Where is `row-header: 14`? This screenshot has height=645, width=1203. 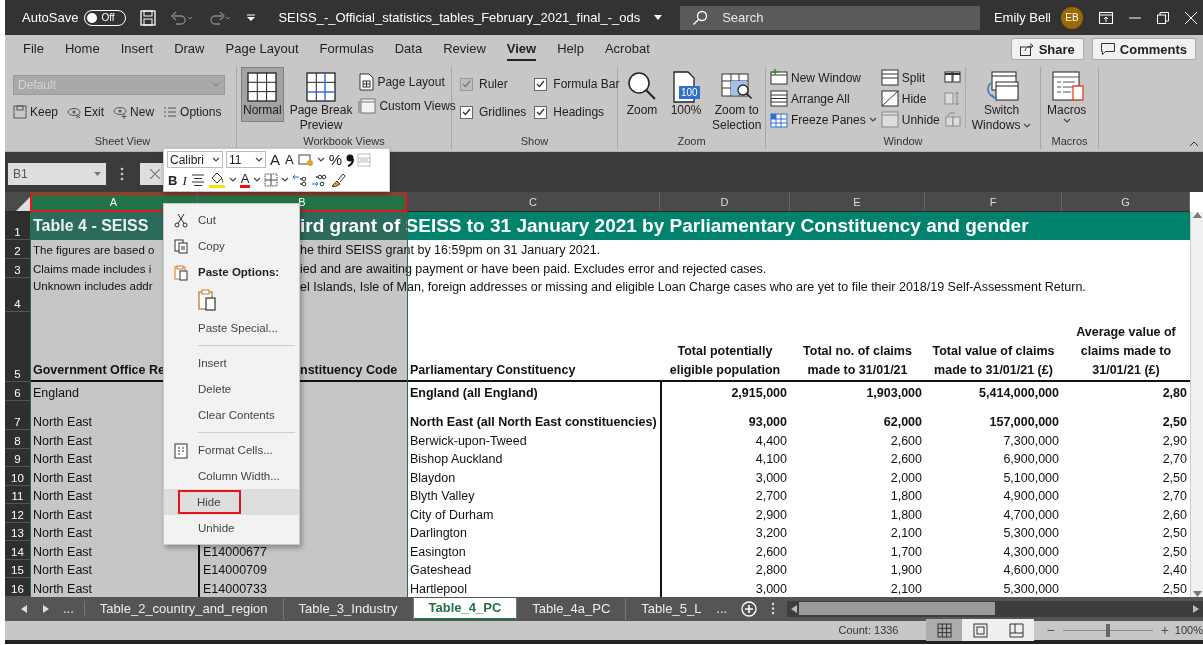
row-header: 14 is located at coordinates (17, 550).